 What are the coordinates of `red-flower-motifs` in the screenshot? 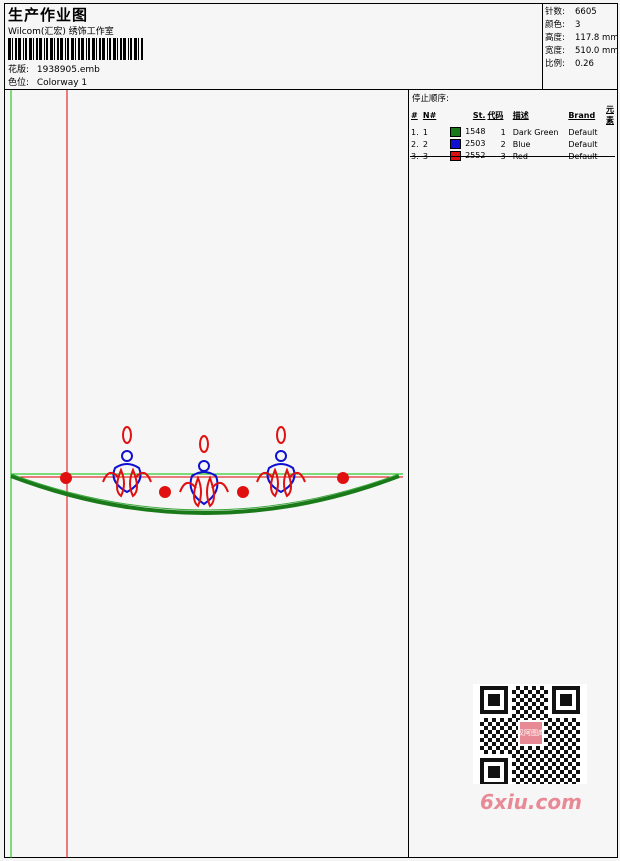 It's located at (204, 485).